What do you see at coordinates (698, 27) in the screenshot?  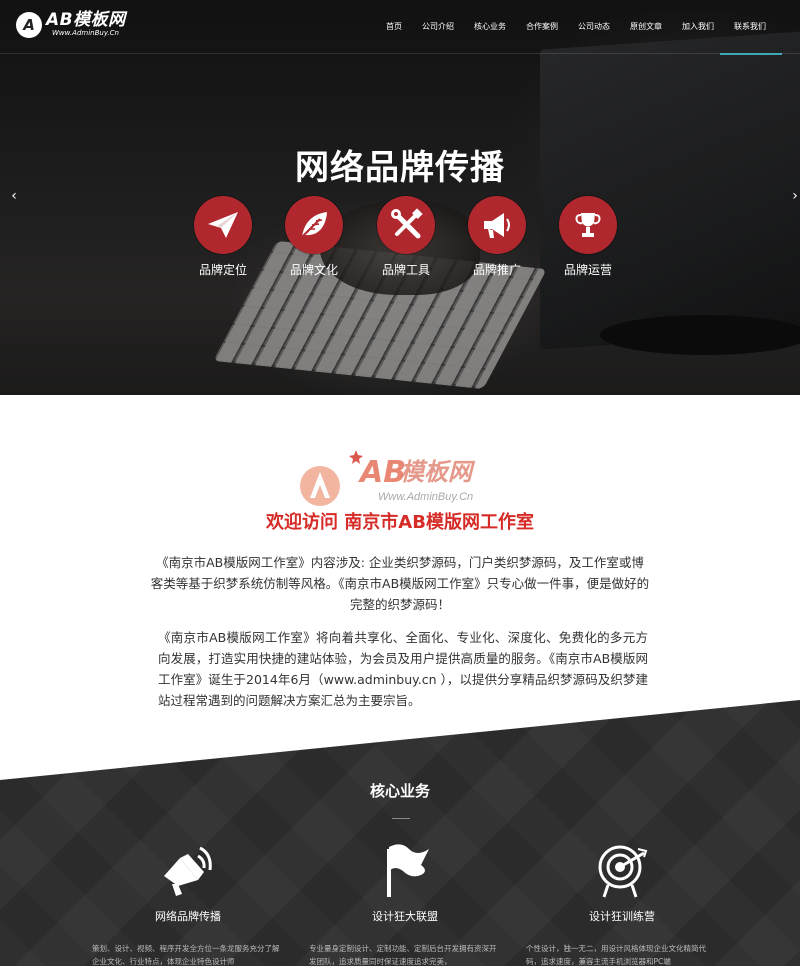 I see `nav-item-join-us: 加入我们` at bounding box center [698, 27].